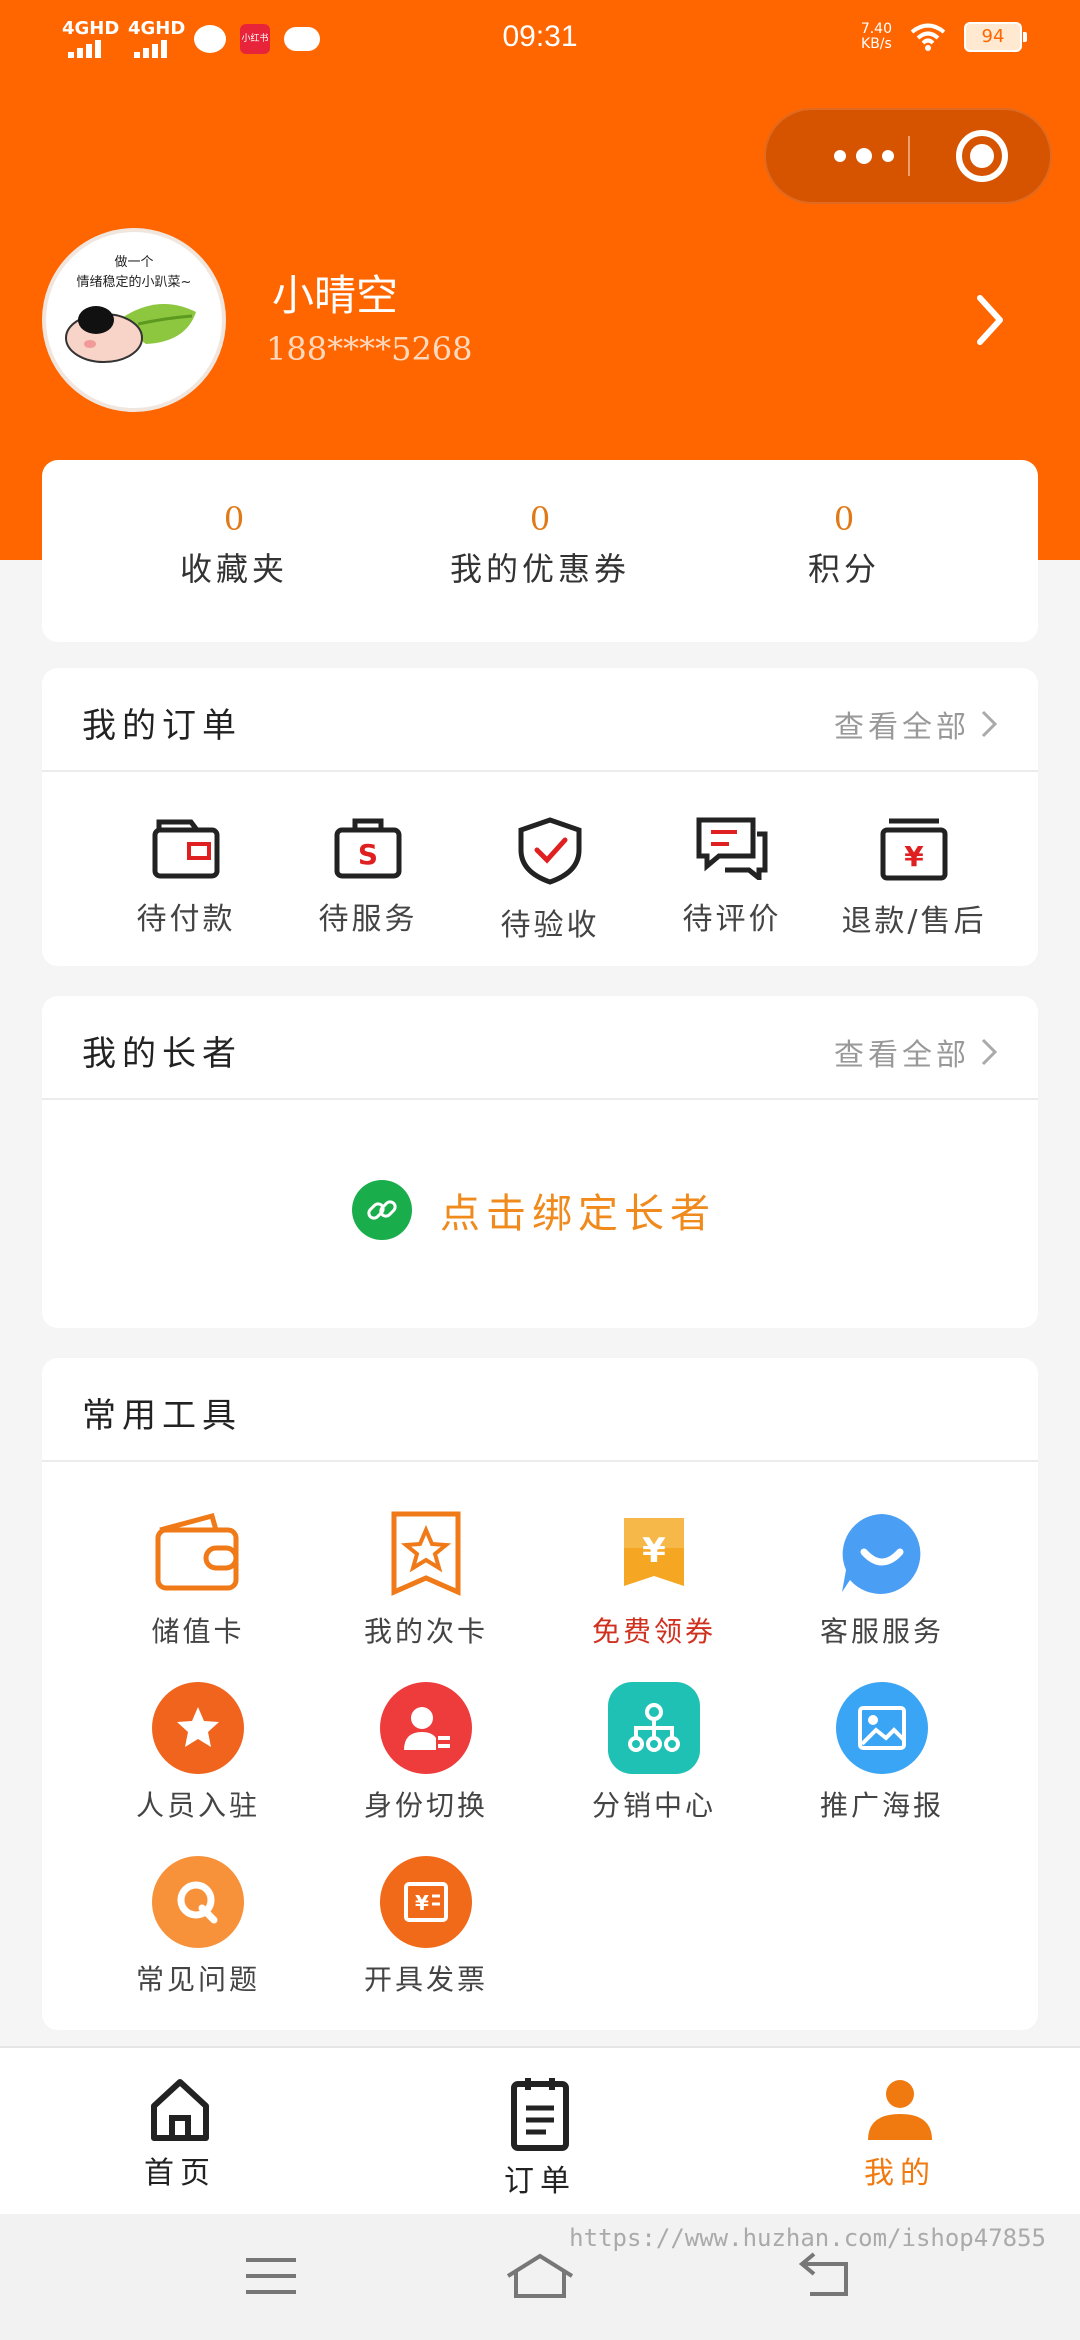 This screenshot has width=1080, height=2340. I want to click on order-pending-acceptance: 待验收, so click(550, 880).